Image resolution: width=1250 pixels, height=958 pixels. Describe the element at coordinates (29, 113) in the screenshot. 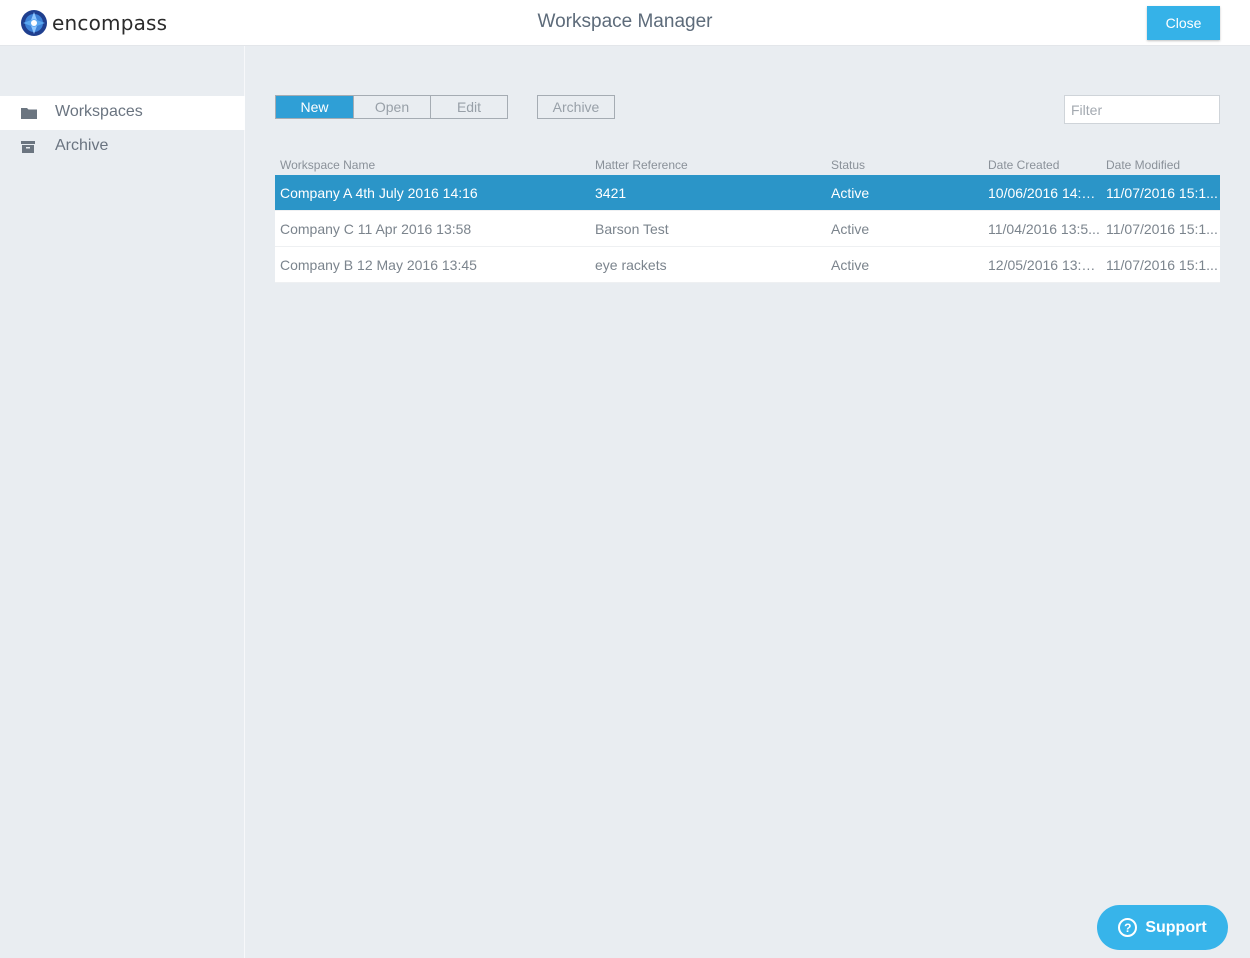

I see `folder-icon` at that location.